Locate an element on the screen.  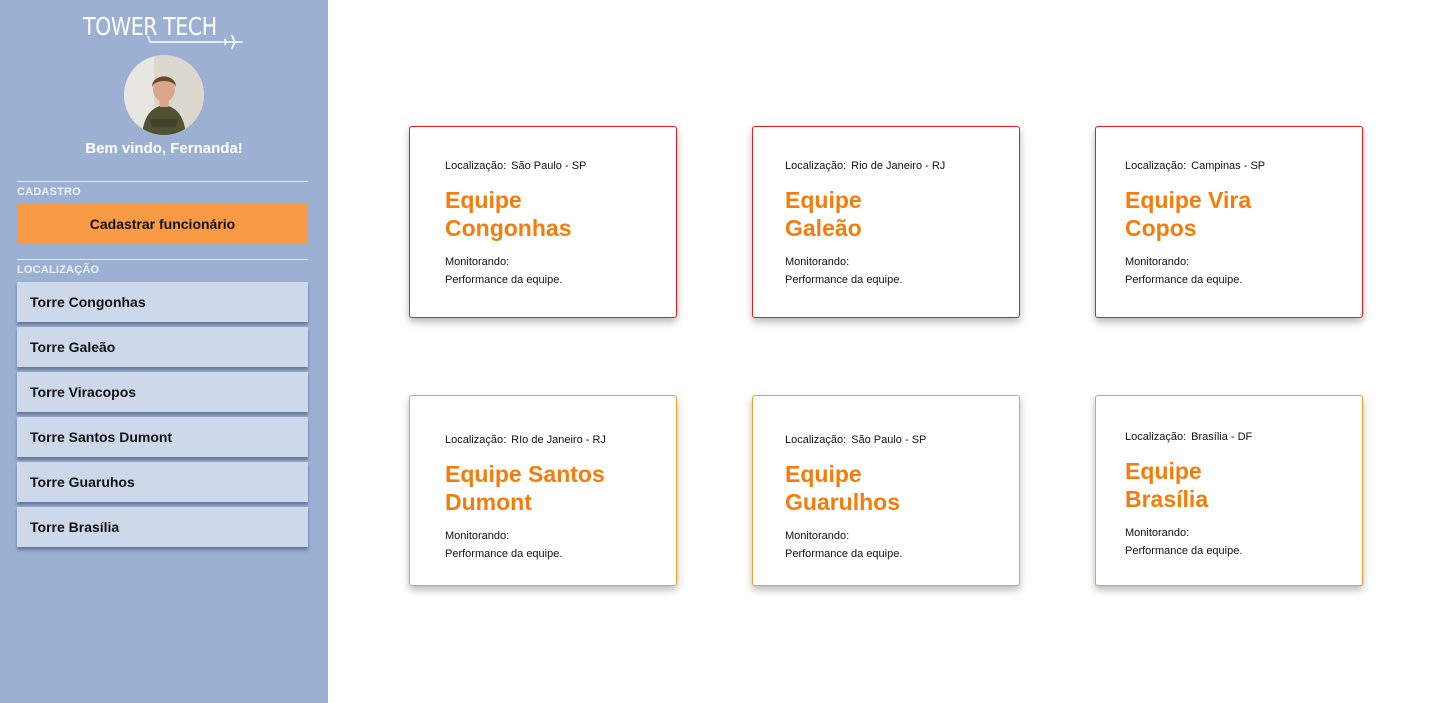
location-value: Campinas - SP is located at coordinates (1228, 166).